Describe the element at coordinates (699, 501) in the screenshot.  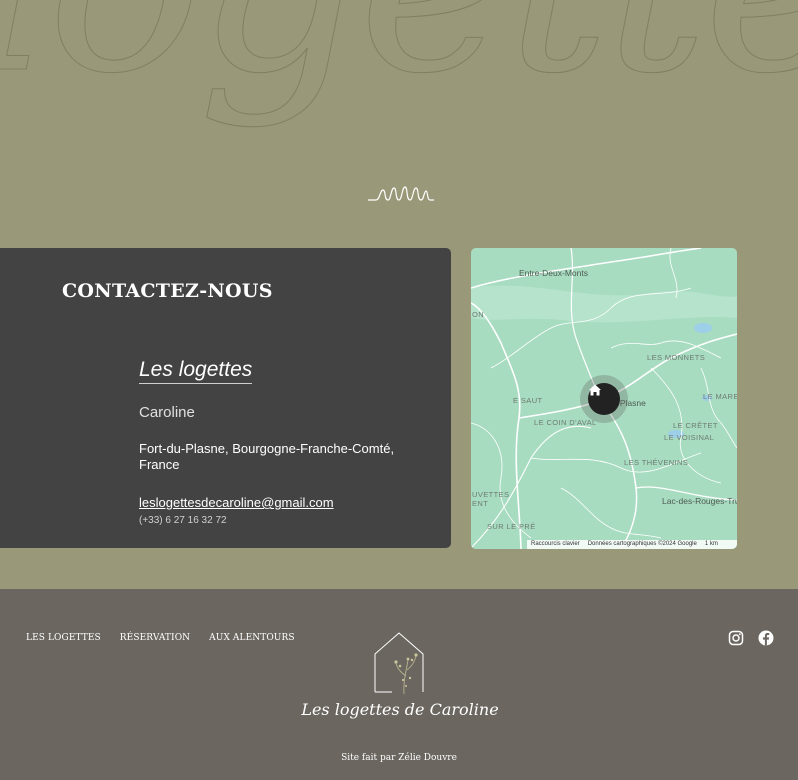
I see `map-label-lac-des-rouges-truites: Lac-des-Rouges-Tru` at that location.